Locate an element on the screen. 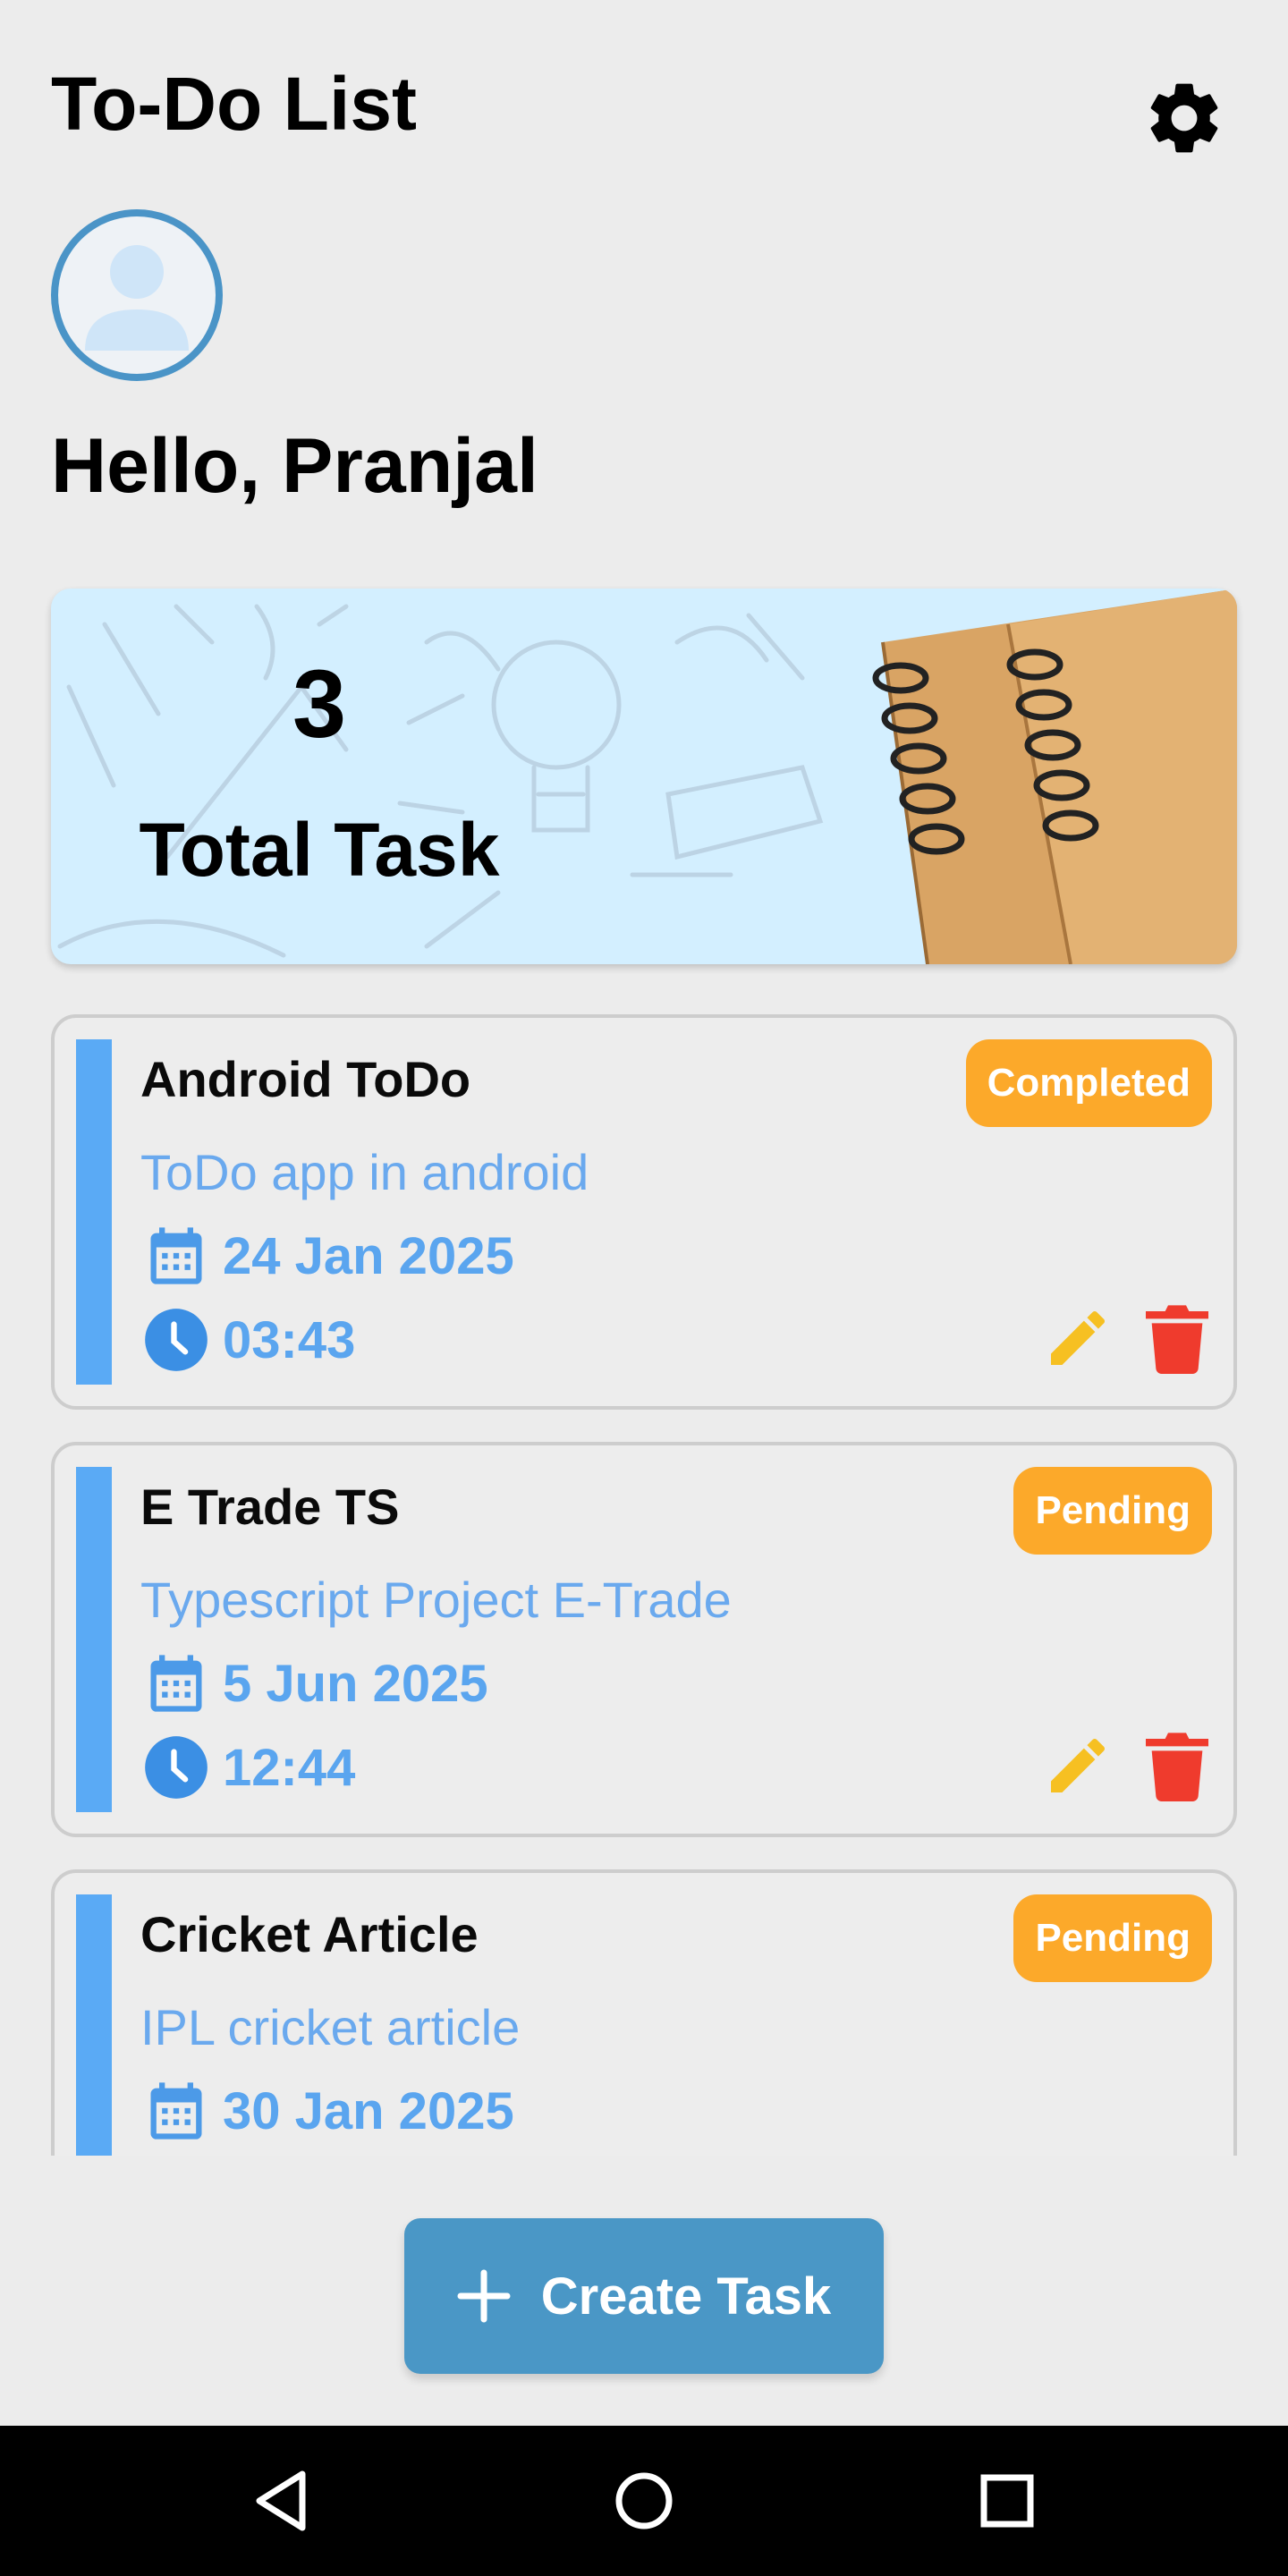  task-time: 03:43 is located at coordinates (247, 1340).